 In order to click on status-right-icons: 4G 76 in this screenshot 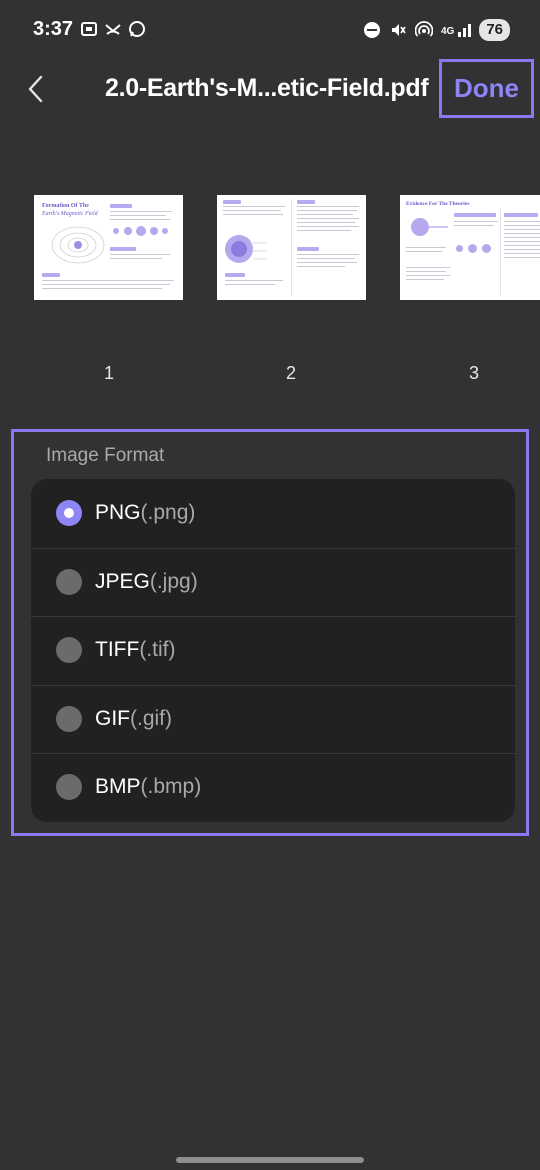, I will do `click(436, 30)`.